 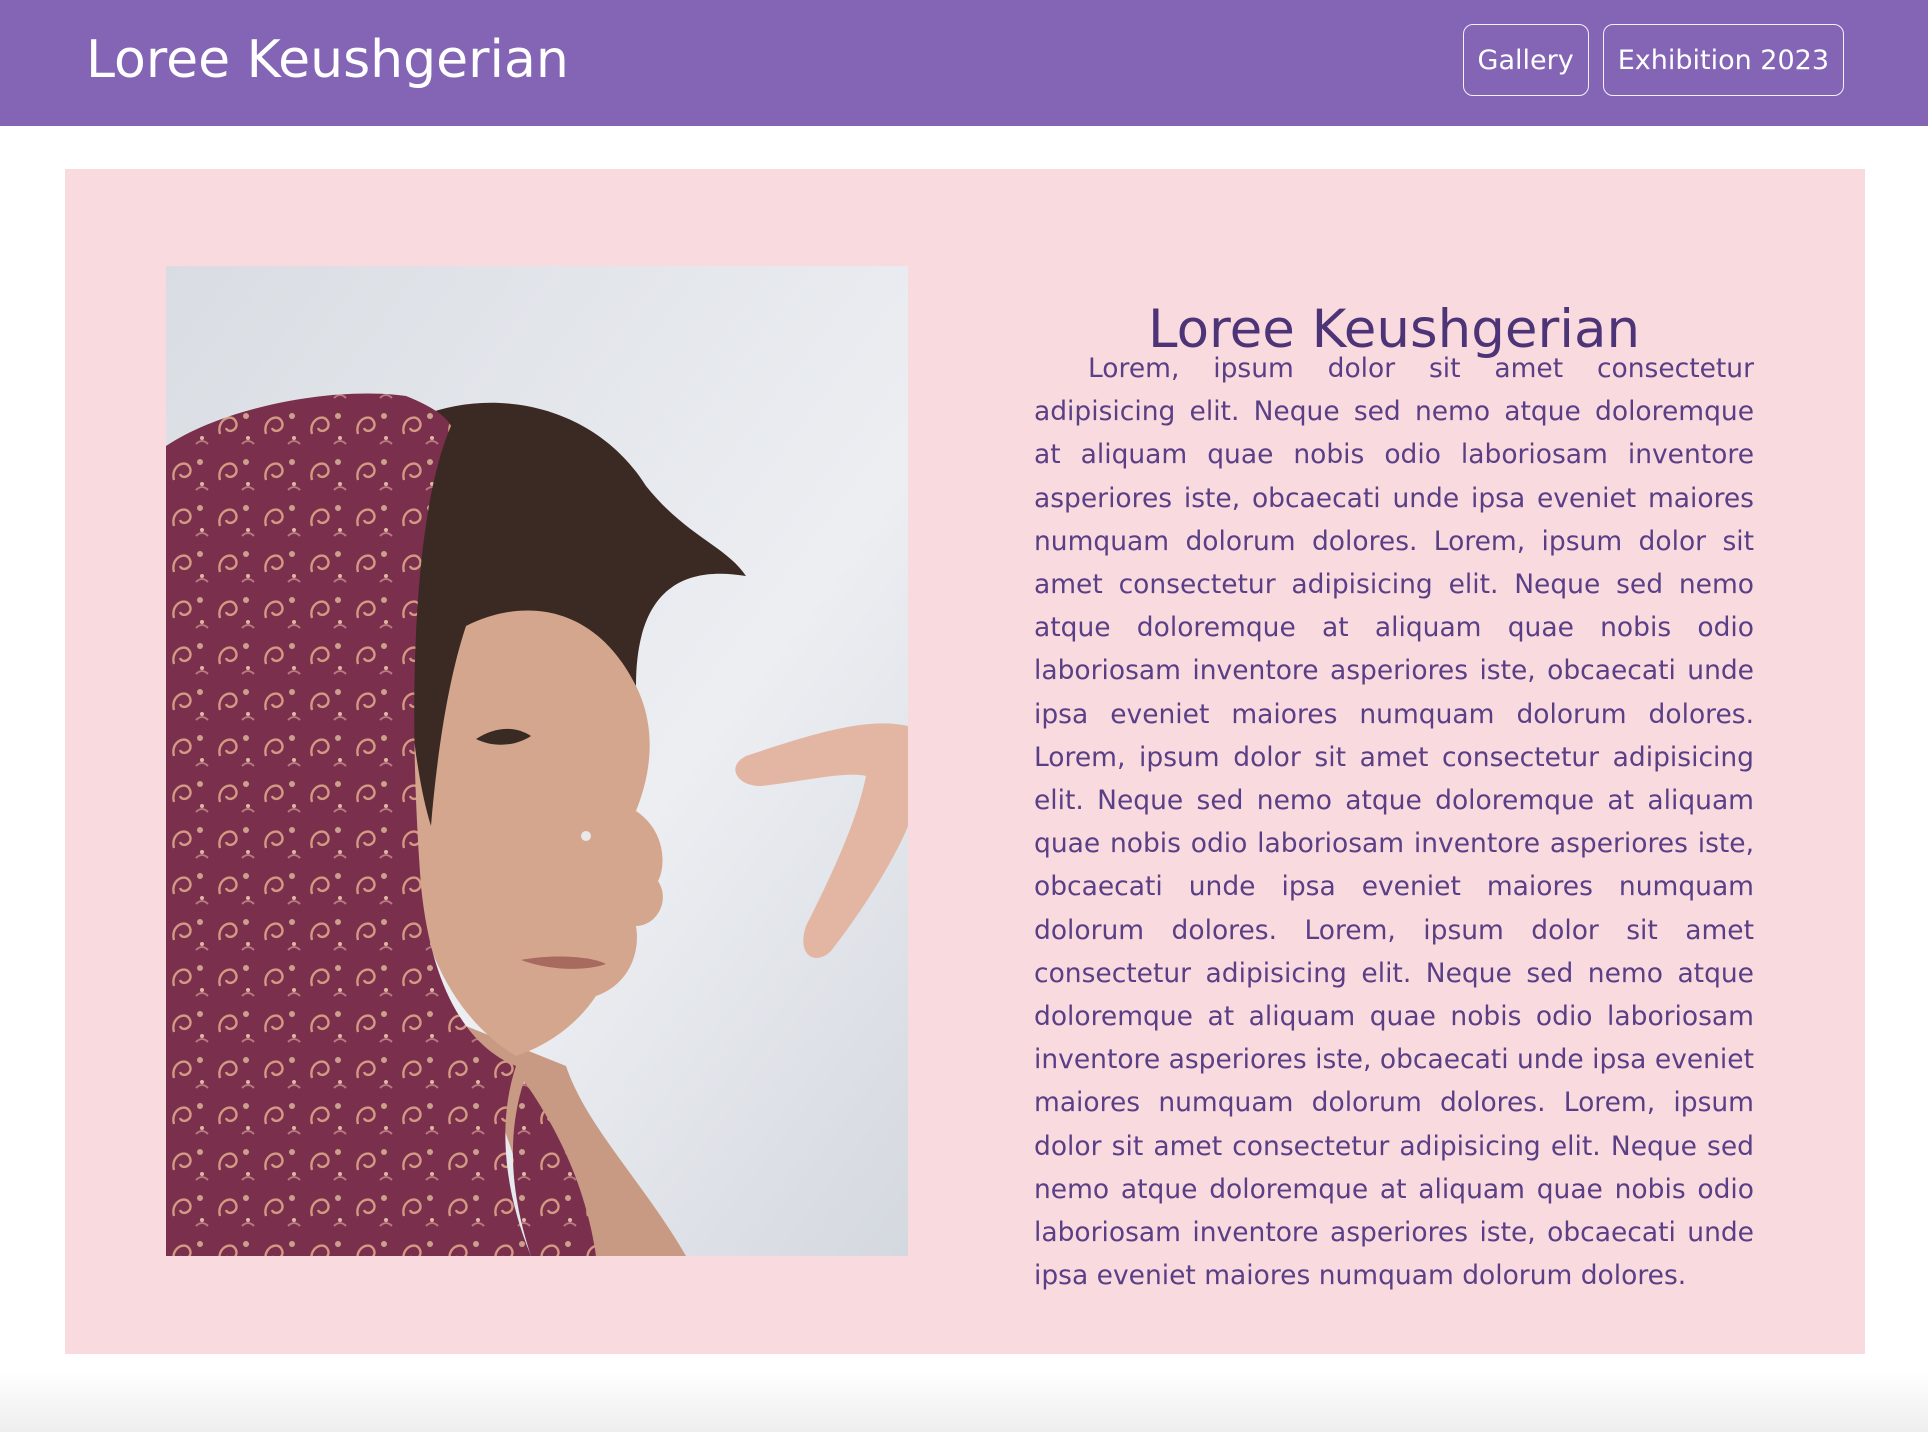 I want to click on nav-links: Gallery Exhibition 2023, so click(x=1653, y=60).